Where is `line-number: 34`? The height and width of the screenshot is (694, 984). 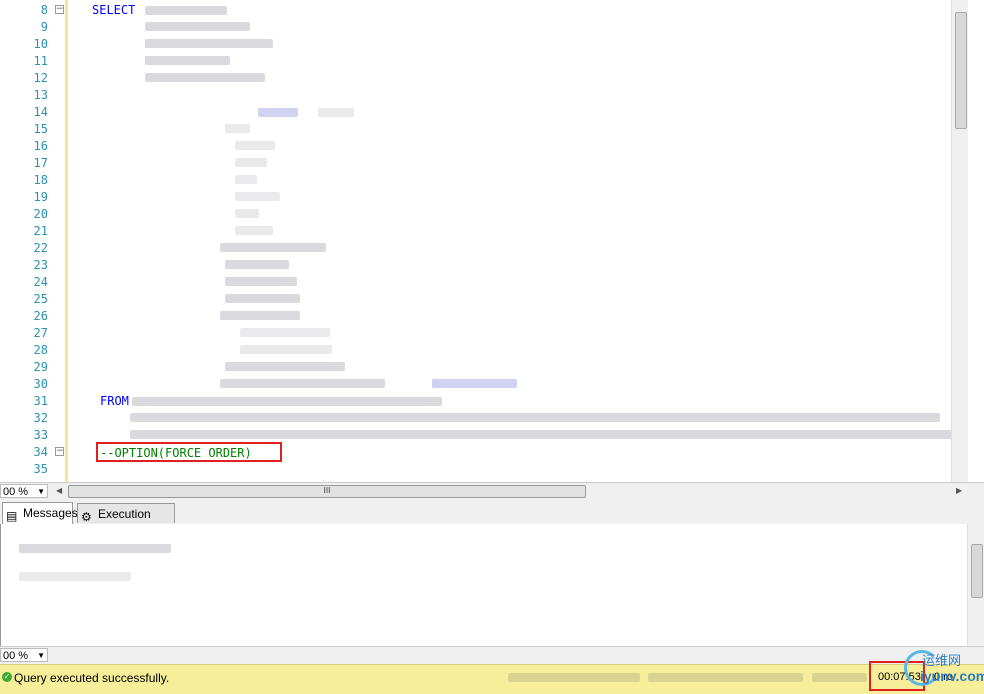
line-number: 34 is located at coordinates (40, 452).